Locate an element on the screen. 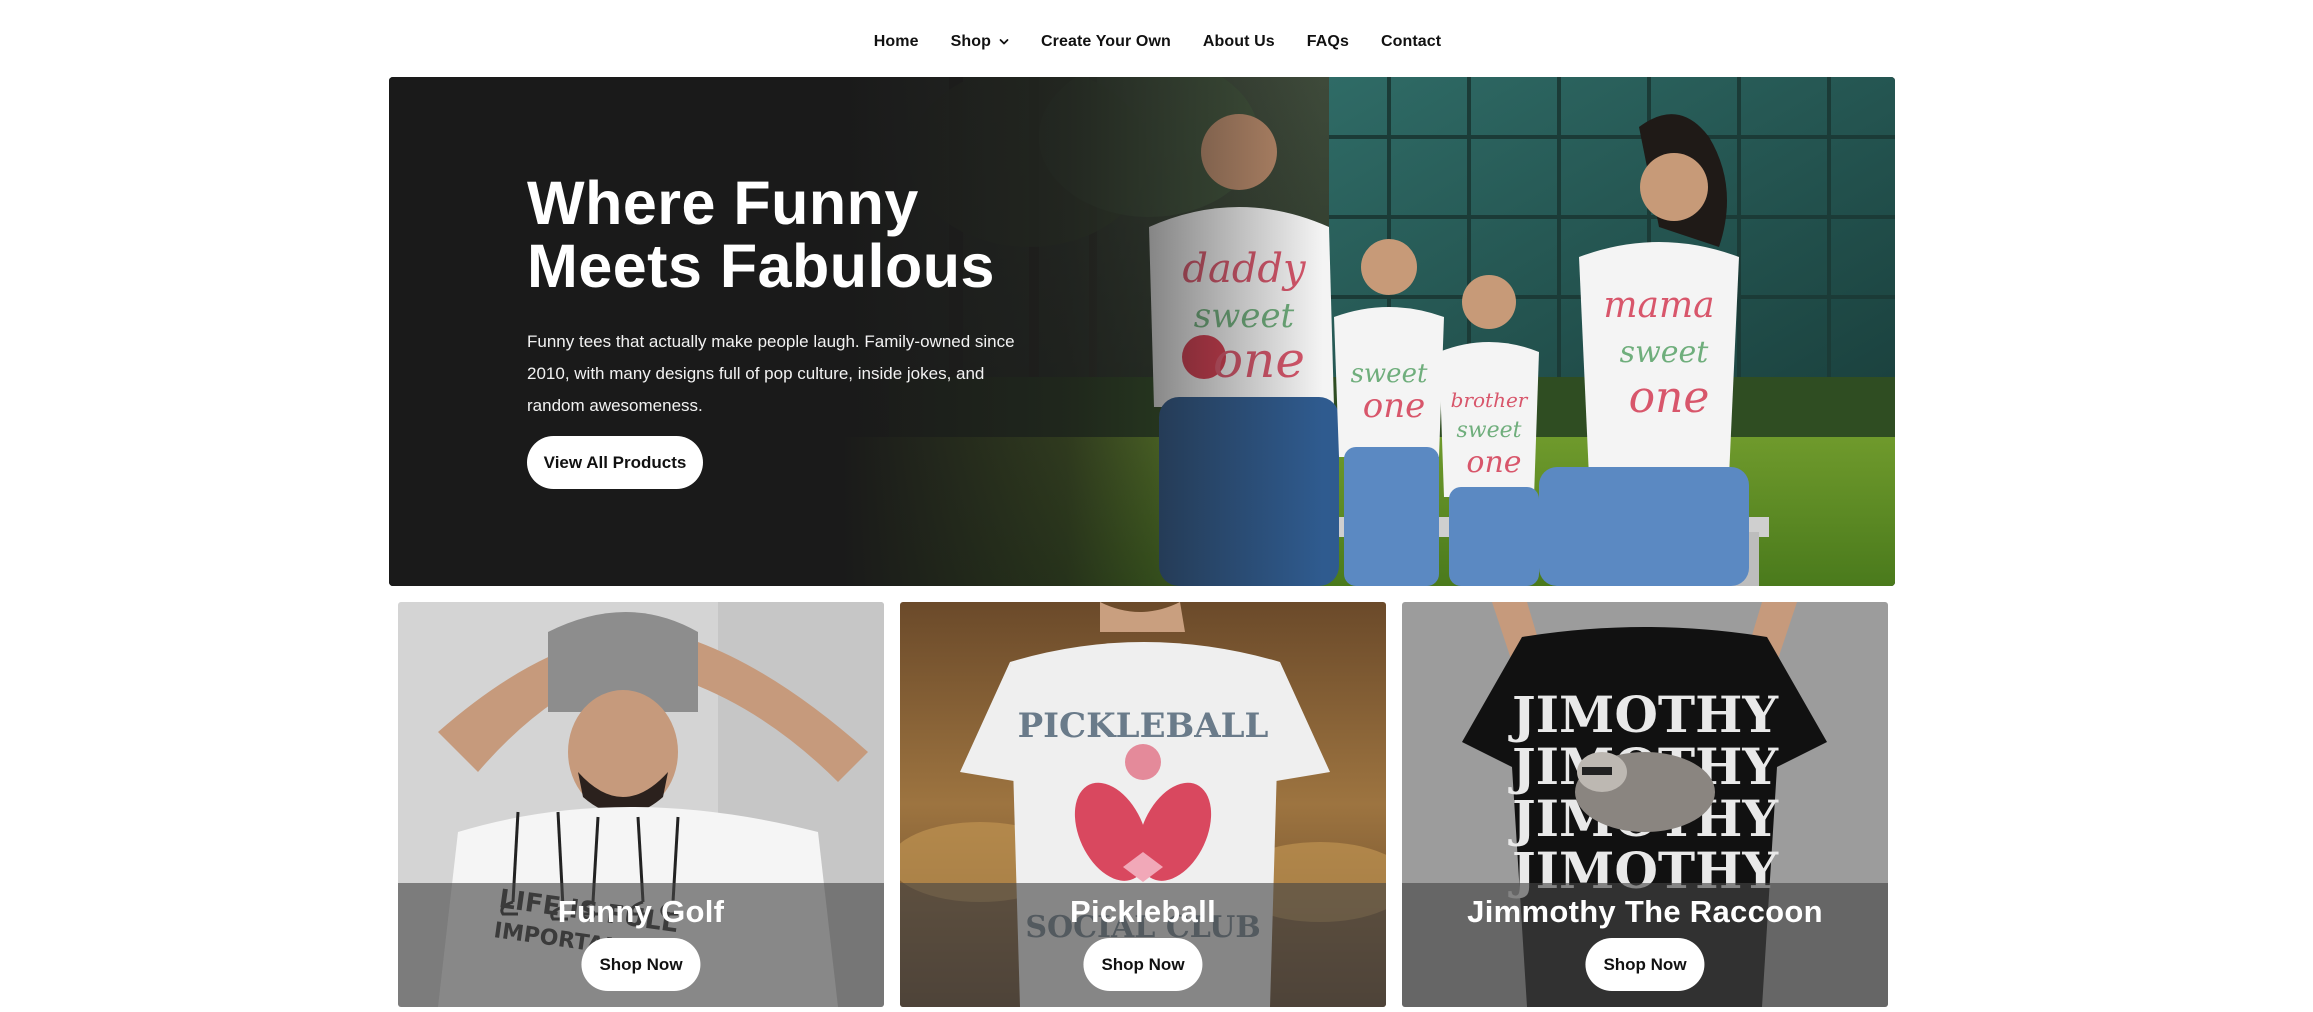 This screenshot has height=1012, width=2313. nav-item-create-your-own: Create Your Own is located at coordinates (1106, 42).